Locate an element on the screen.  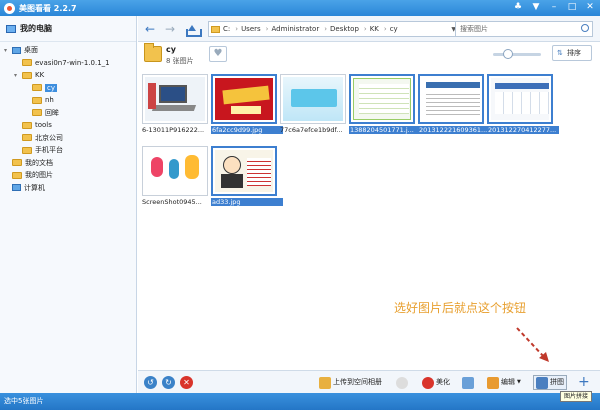
thumbnail-caption: ad33.jpg is located at coordinates (247, 202).